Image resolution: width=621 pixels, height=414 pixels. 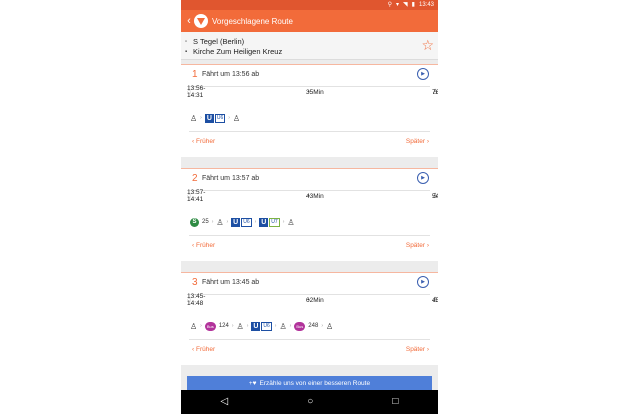 I want to click on time-range: 13:57-14:41, so click(x=196, y=196).